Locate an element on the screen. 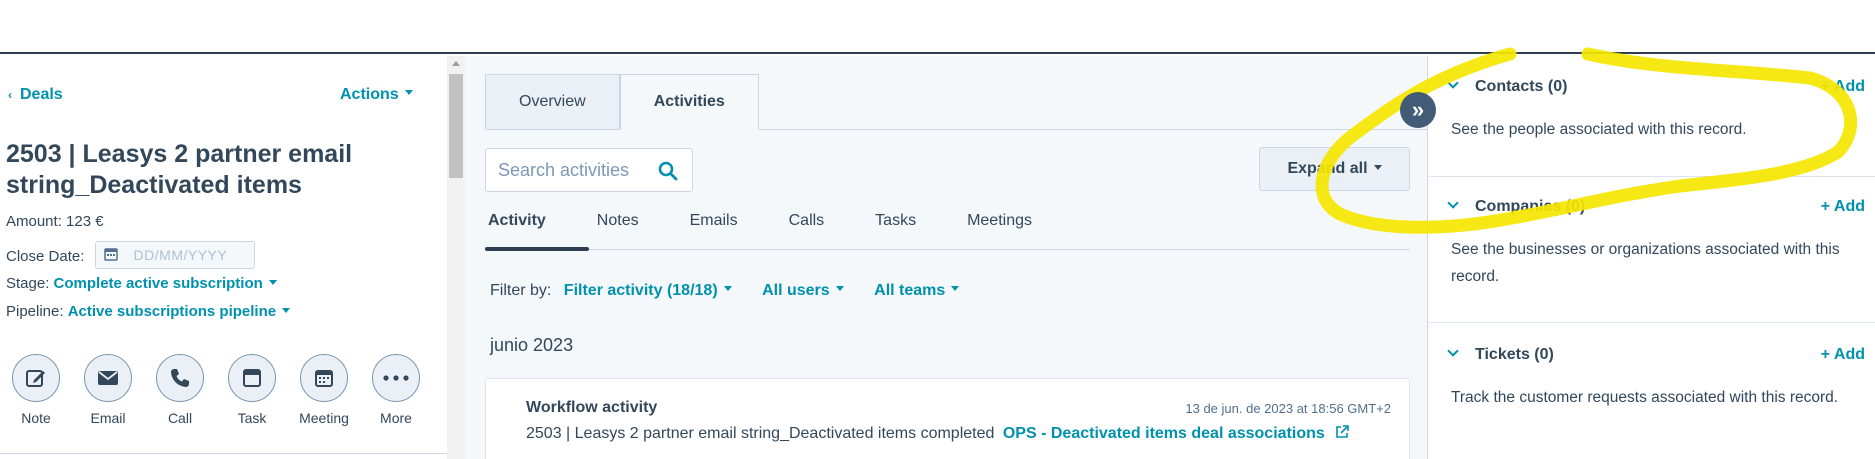 This screenshot has width=1875, height=459. stage-property: Stage: Complete active subscription is located at coordinates (141, 283).